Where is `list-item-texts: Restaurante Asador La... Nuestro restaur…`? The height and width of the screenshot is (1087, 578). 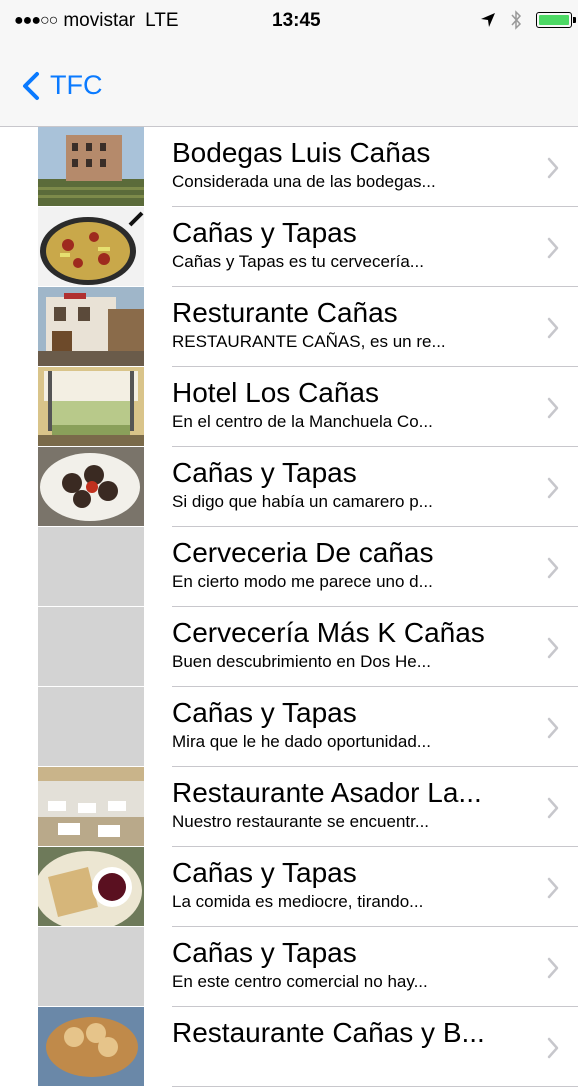
list-item-texts: Restaurante Asador La... Nuestro restaur… is located at coordinates (347, 805).